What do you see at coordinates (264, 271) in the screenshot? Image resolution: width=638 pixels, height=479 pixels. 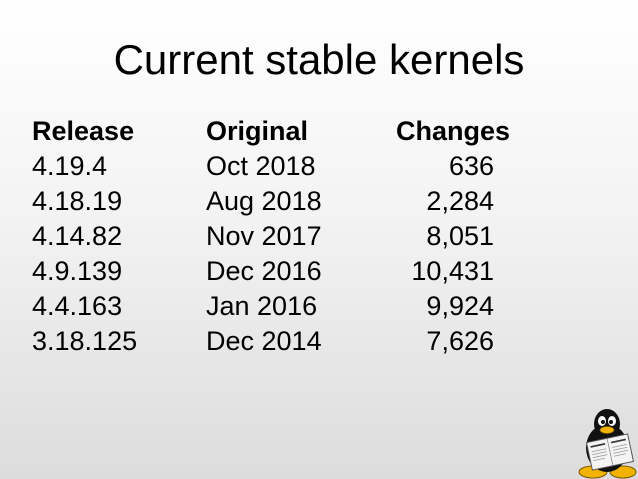 I see `original-cell: Dec 2016` at bounding box center [264, 271].